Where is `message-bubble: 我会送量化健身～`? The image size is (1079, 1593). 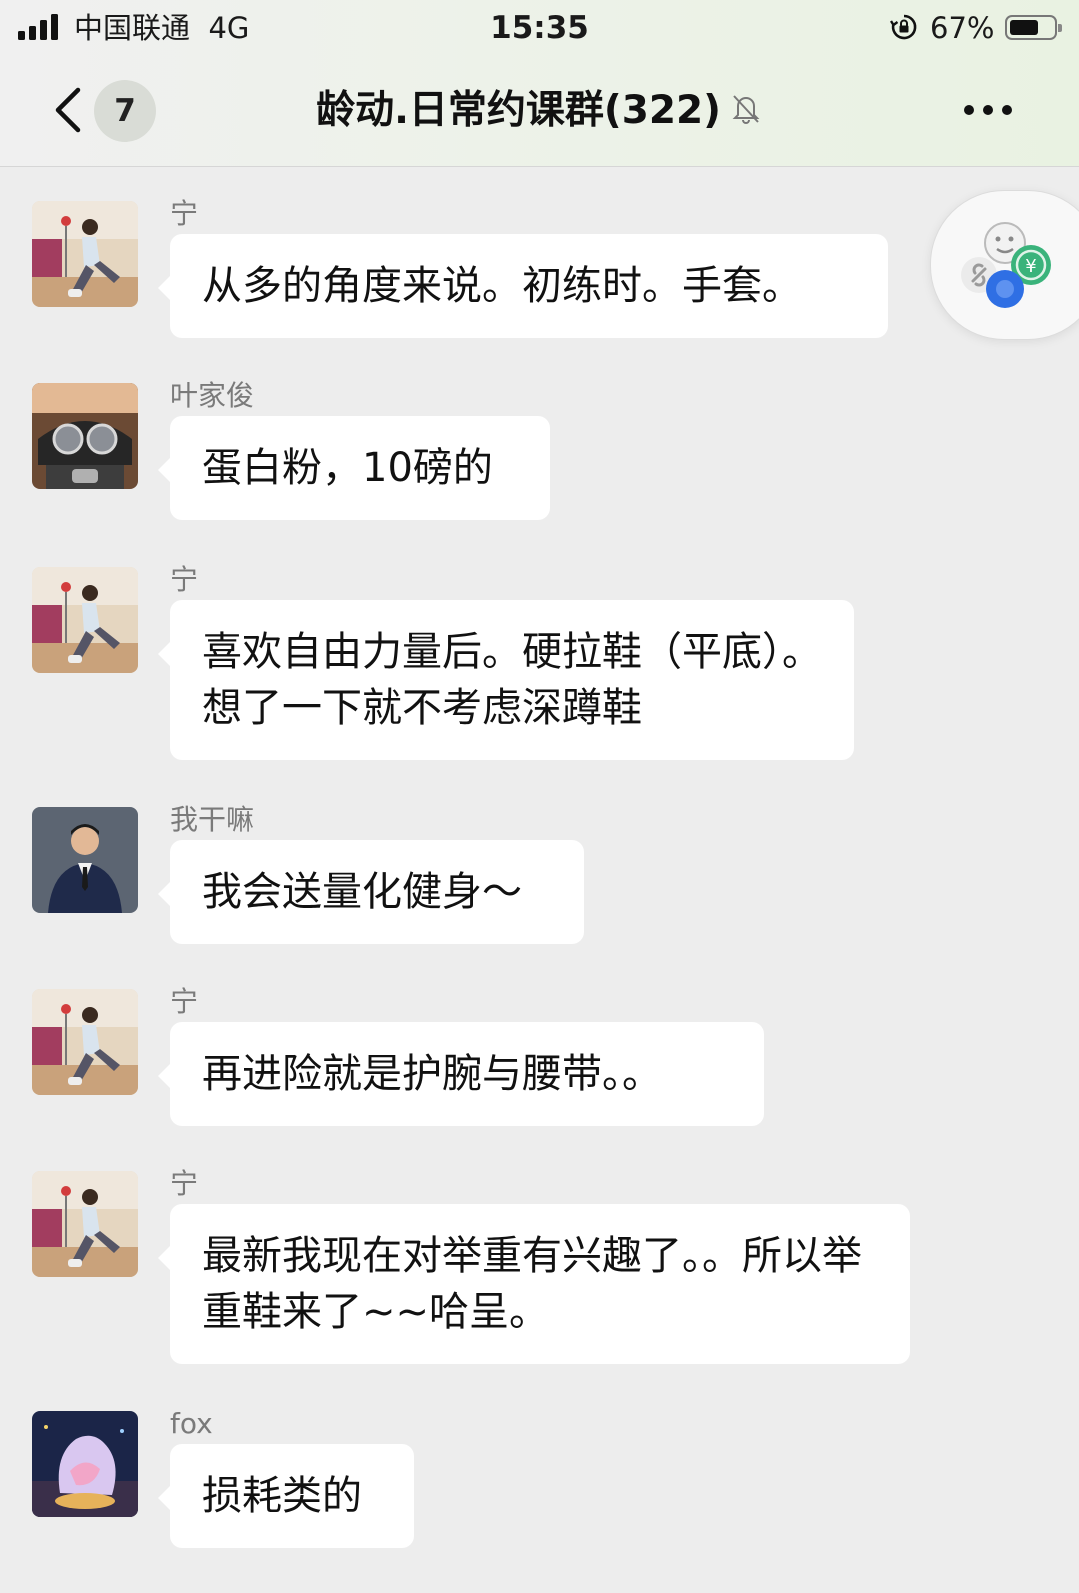
message-bubble: 我会送量化健身～ is located at coordinates (371, 892).